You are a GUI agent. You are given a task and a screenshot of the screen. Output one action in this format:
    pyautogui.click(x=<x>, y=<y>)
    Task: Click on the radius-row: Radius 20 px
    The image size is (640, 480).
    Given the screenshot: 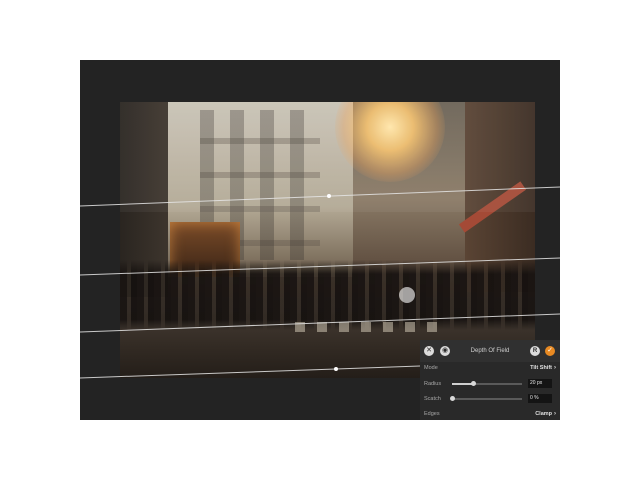 What is the action you would take?
    pyautogui.click(x=490, y=384)
    